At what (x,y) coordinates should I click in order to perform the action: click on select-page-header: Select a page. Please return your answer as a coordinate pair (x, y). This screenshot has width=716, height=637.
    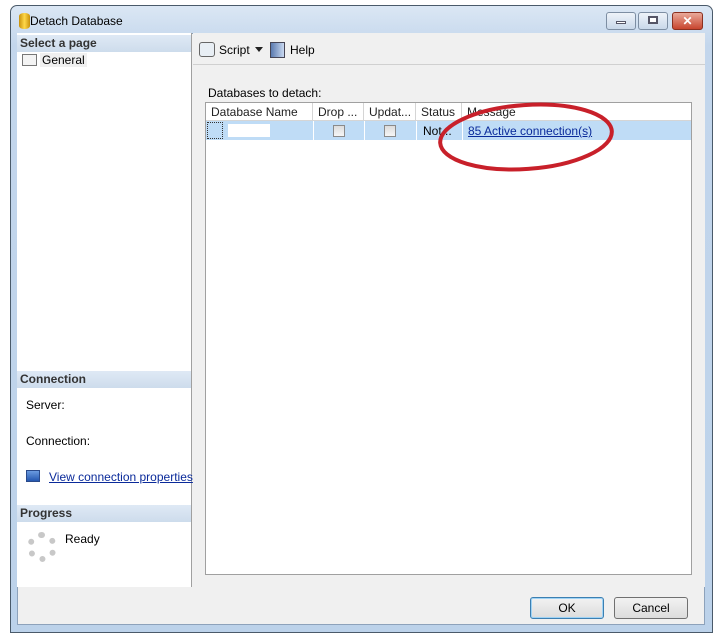
    Looking at the image, I should click on (104, 43).